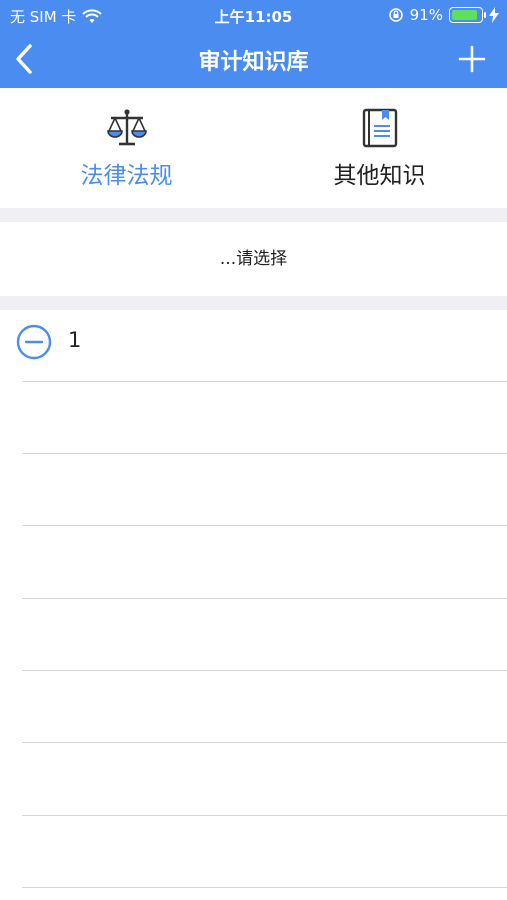  What do you see at coordinates (126, 127) in the screenshot?
I see `scales-icon` at bounding box center [126, 127].